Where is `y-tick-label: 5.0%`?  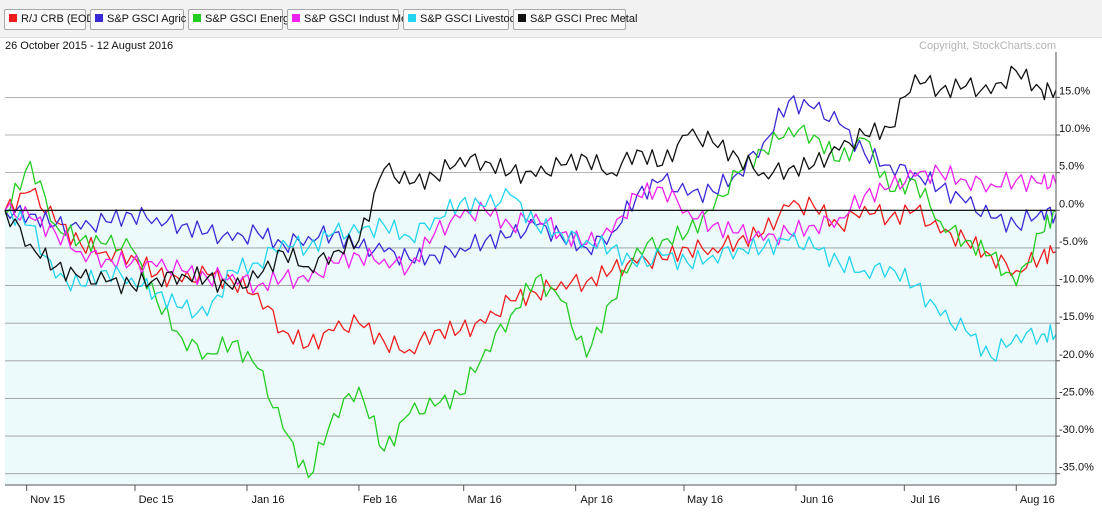
y-tick-label: 5.0% is located at coordinates (1071, 167).